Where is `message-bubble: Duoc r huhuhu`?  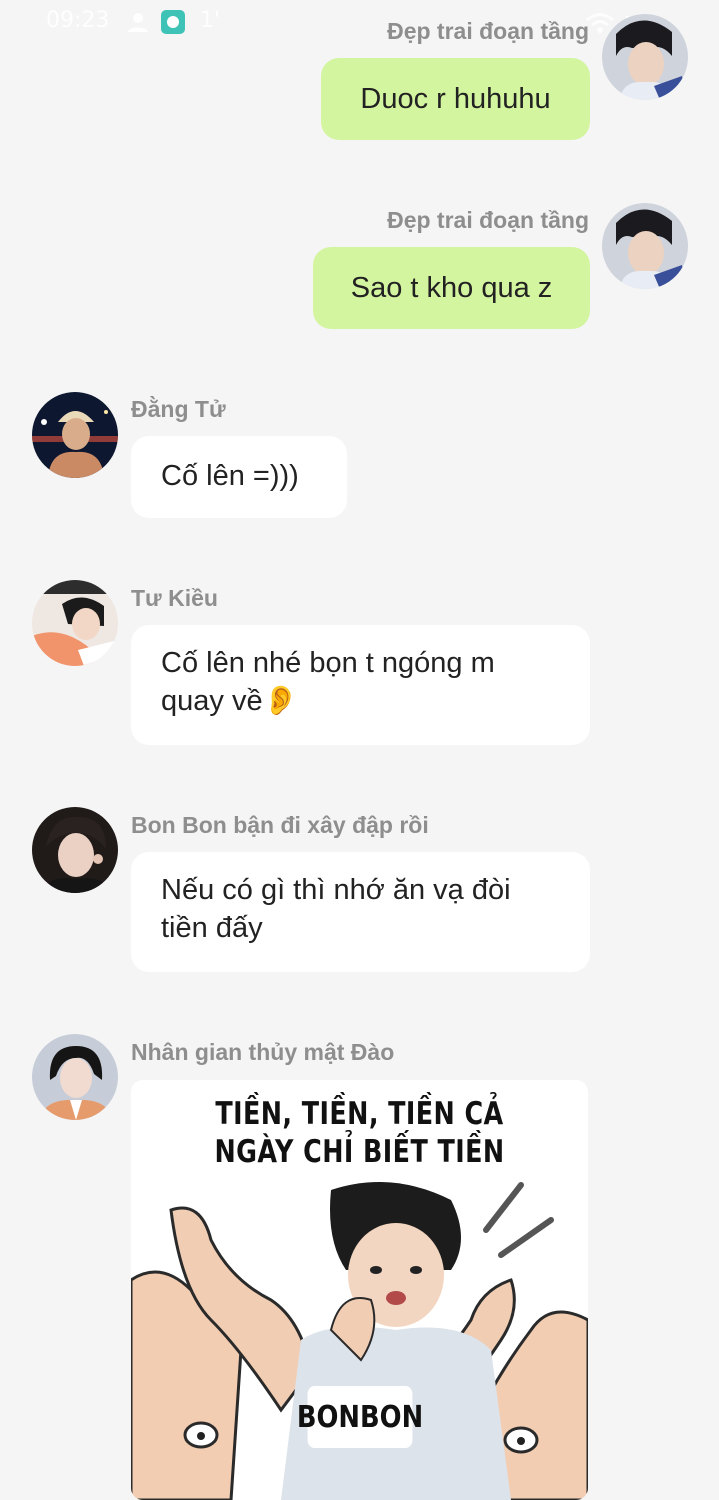 message-bubble: Duoc r huhuhu is located at coordinates (455, 99).